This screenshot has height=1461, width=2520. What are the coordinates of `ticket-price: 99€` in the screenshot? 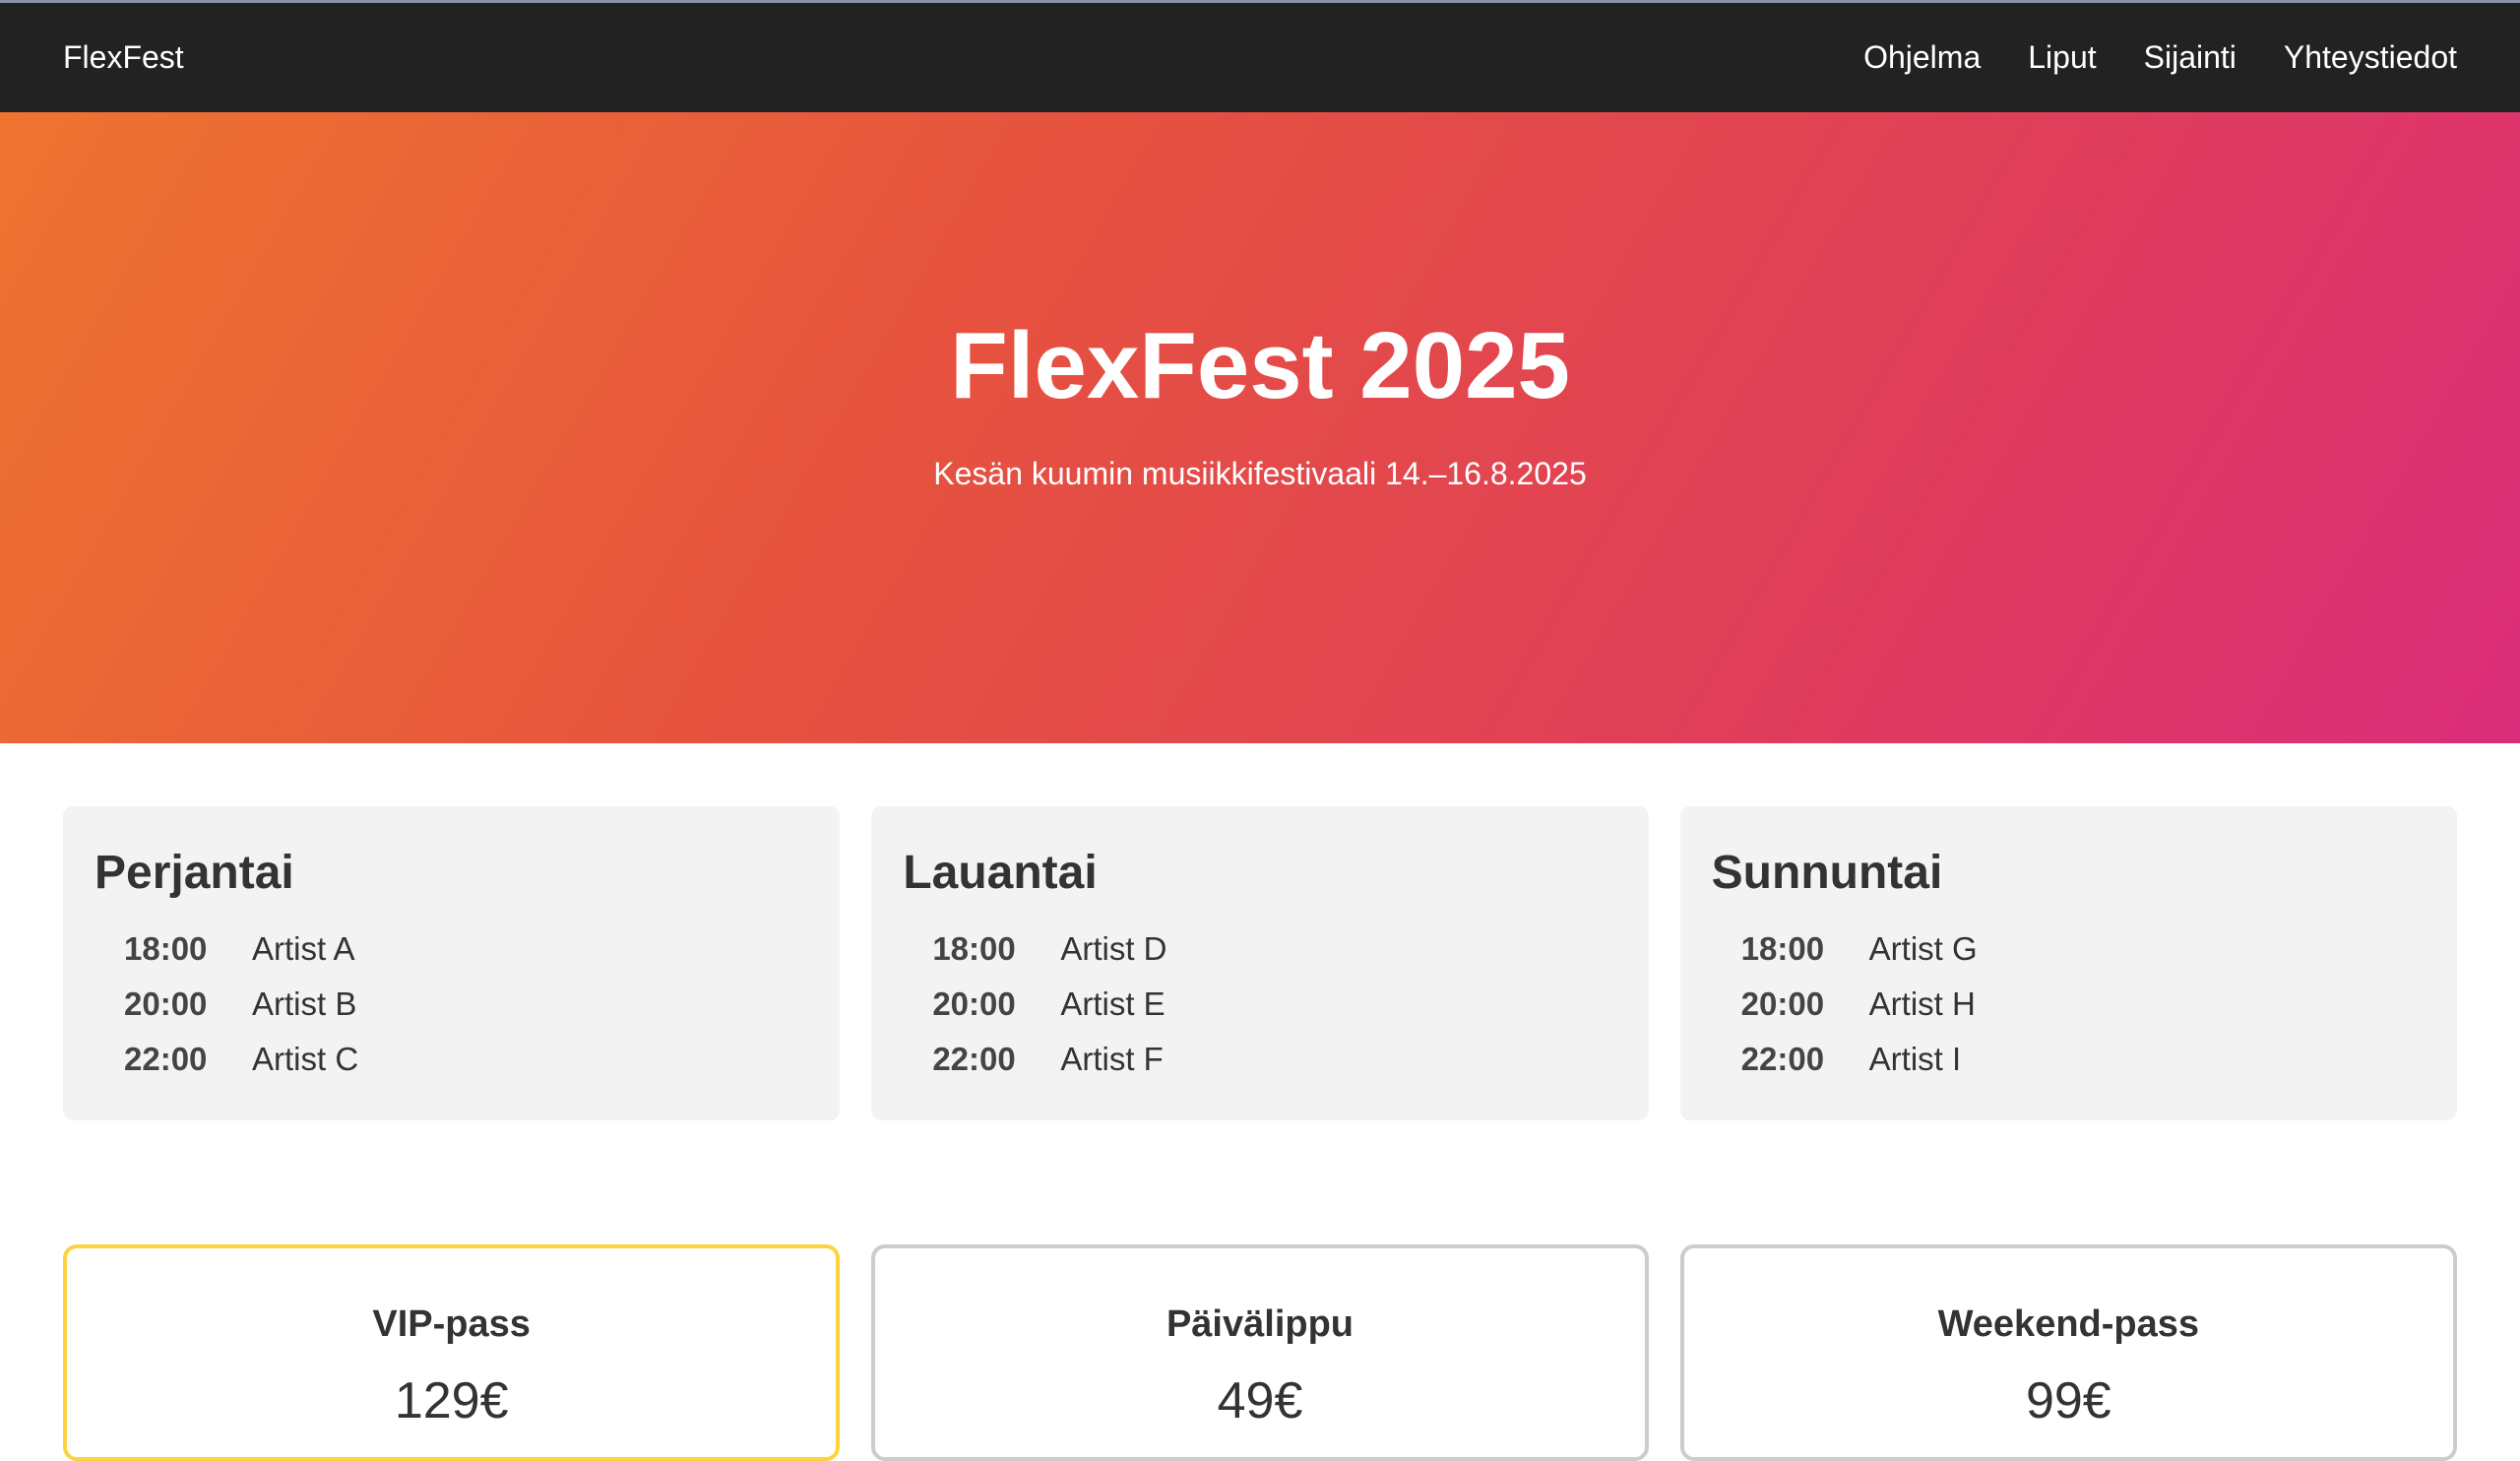 It's located at (2068, 1400).